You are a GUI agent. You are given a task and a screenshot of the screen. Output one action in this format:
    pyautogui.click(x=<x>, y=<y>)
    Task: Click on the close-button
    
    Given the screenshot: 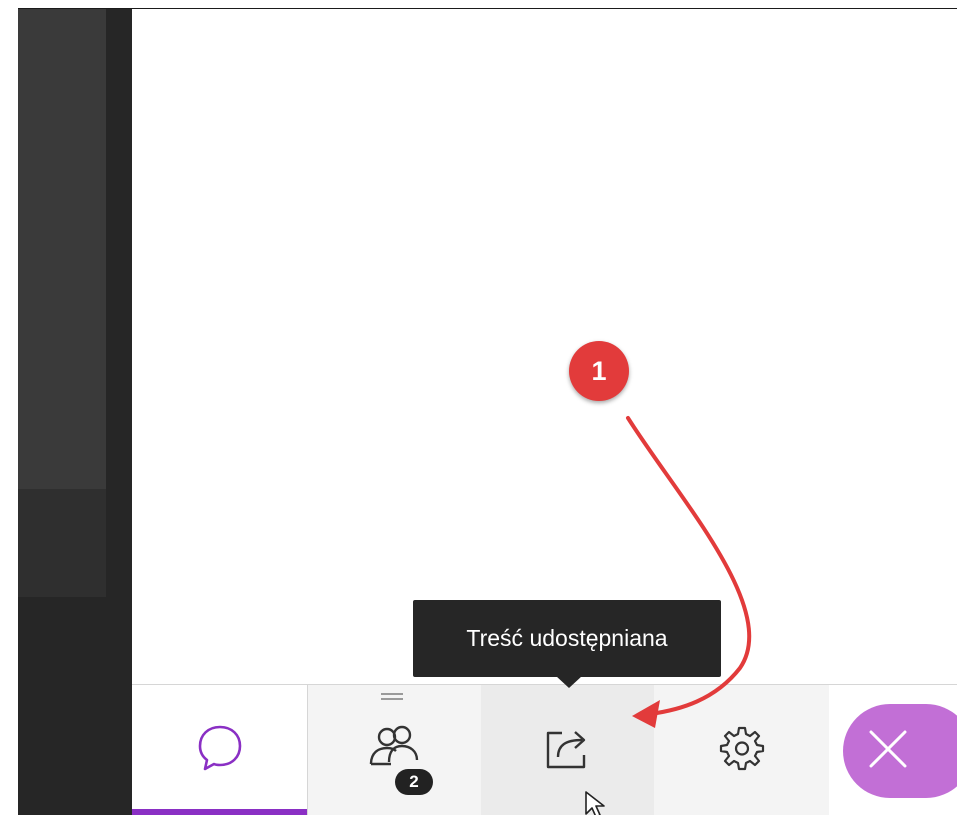 What is the action you would take?
    pyautogui.click(x=900, y=751)
    